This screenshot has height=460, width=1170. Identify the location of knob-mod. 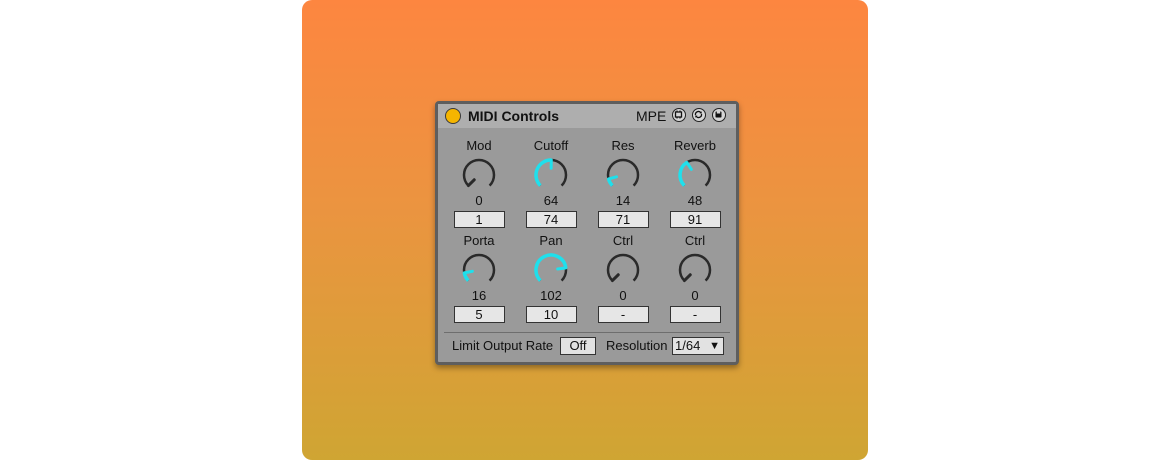
(479, 175).